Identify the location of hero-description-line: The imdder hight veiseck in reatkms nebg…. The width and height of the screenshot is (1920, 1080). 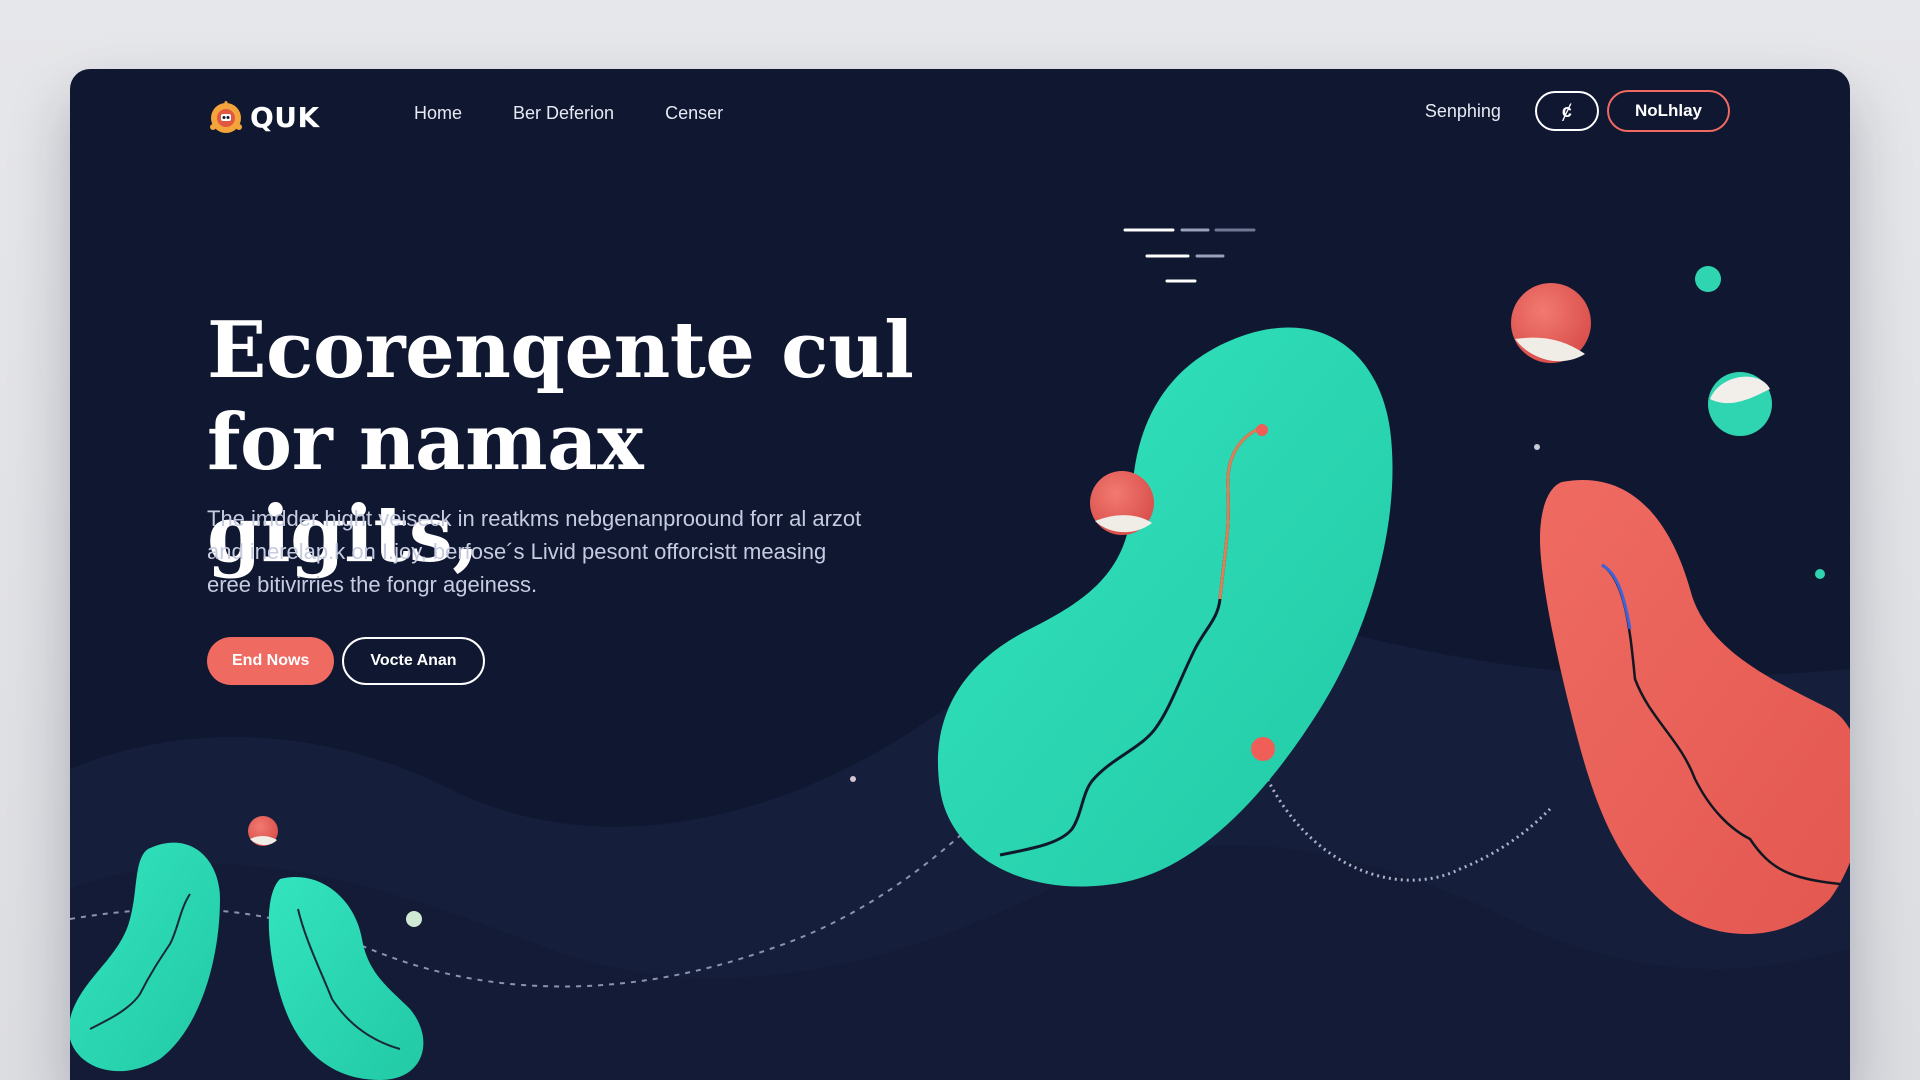
(534, 518).